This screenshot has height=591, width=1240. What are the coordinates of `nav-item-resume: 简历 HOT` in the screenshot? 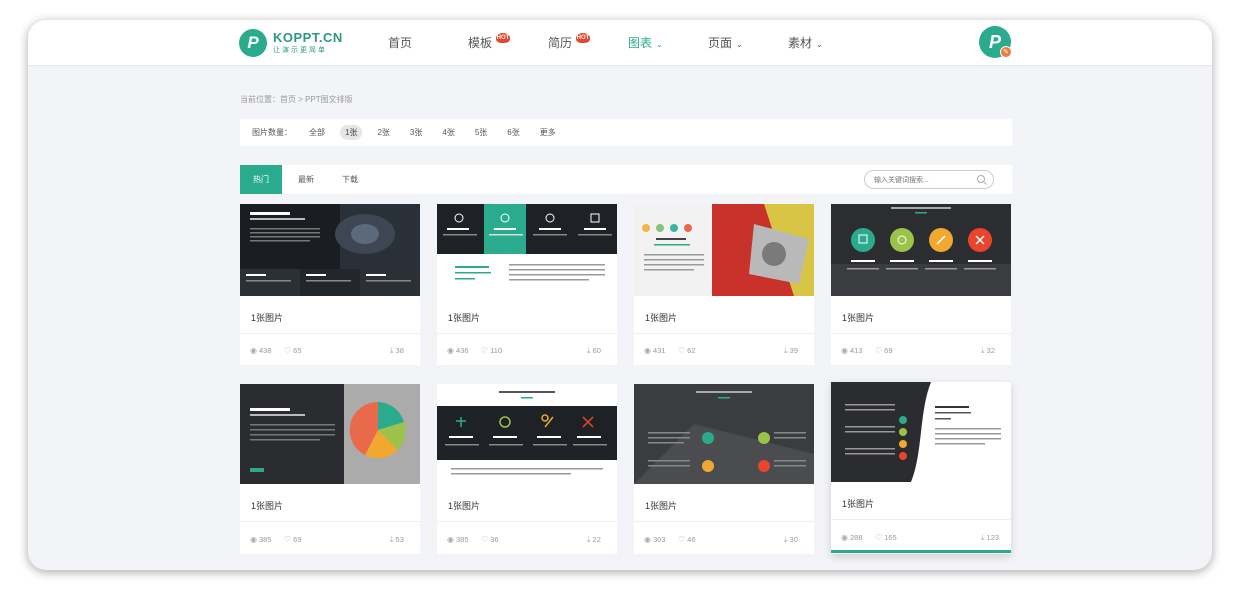 It's located at (568, 43).